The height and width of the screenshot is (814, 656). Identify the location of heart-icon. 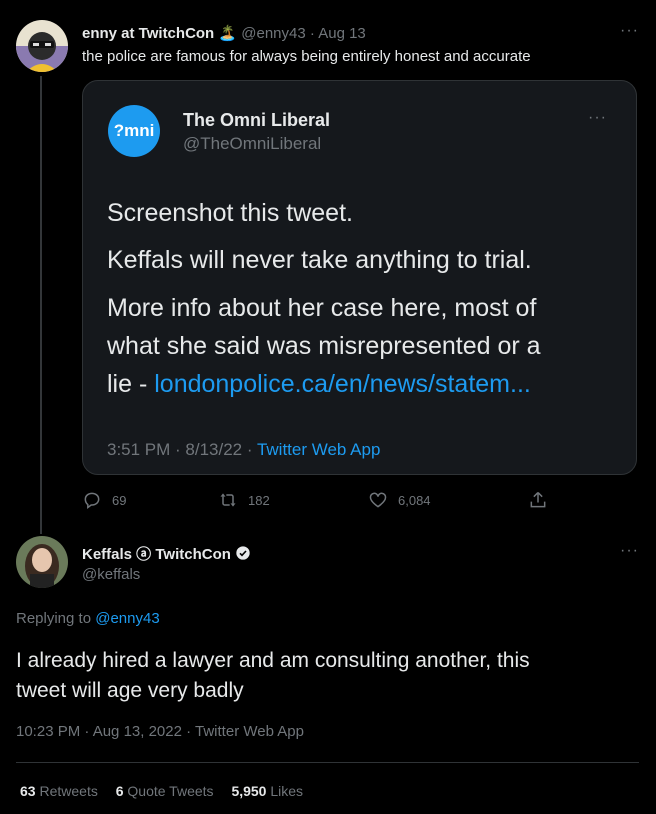
(378, 500).